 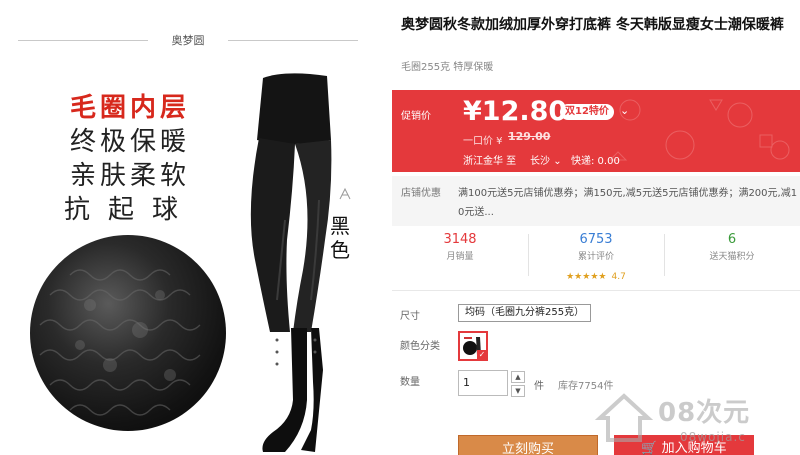 What do you see at coordinates (539, 386) in the screenshot?
I see `quantity-unit: 件` at bounding box center [539, 386].